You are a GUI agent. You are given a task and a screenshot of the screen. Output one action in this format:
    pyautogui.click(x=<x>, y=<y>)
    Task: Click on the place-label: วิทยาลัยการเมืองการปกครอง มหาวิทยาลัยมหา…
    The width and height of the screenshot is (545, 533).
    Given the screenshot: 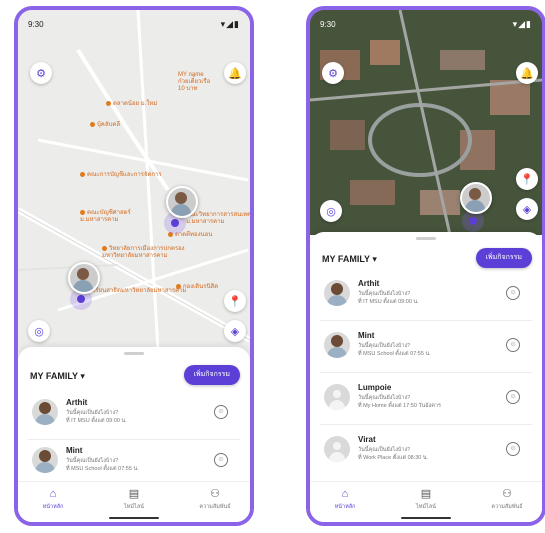 What is the action you would take?
    pyautogui.click(x=143, y=253)
    